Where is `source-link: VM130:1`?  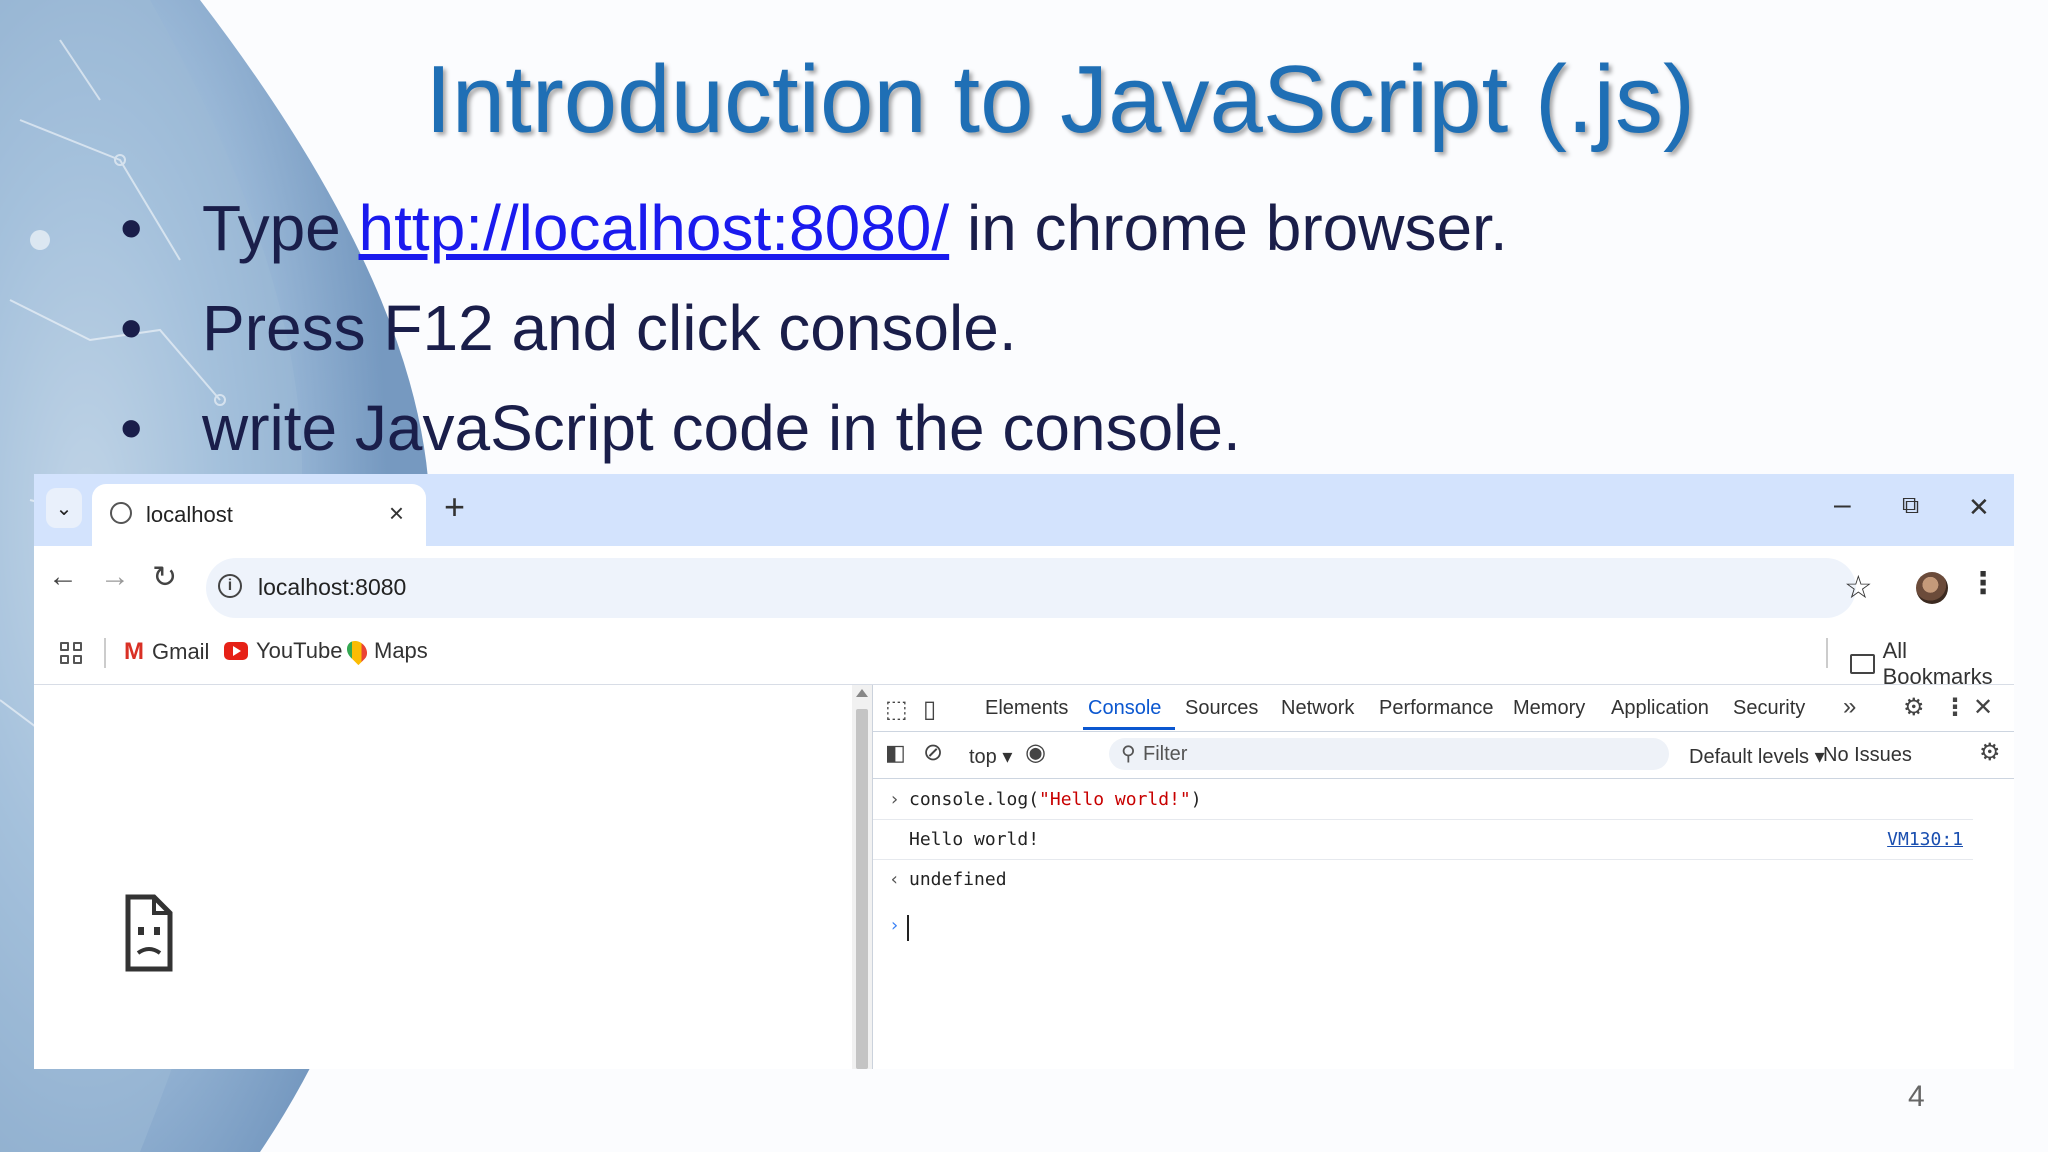
source-link: VM130:1 is located at coordinates (1925, 839).